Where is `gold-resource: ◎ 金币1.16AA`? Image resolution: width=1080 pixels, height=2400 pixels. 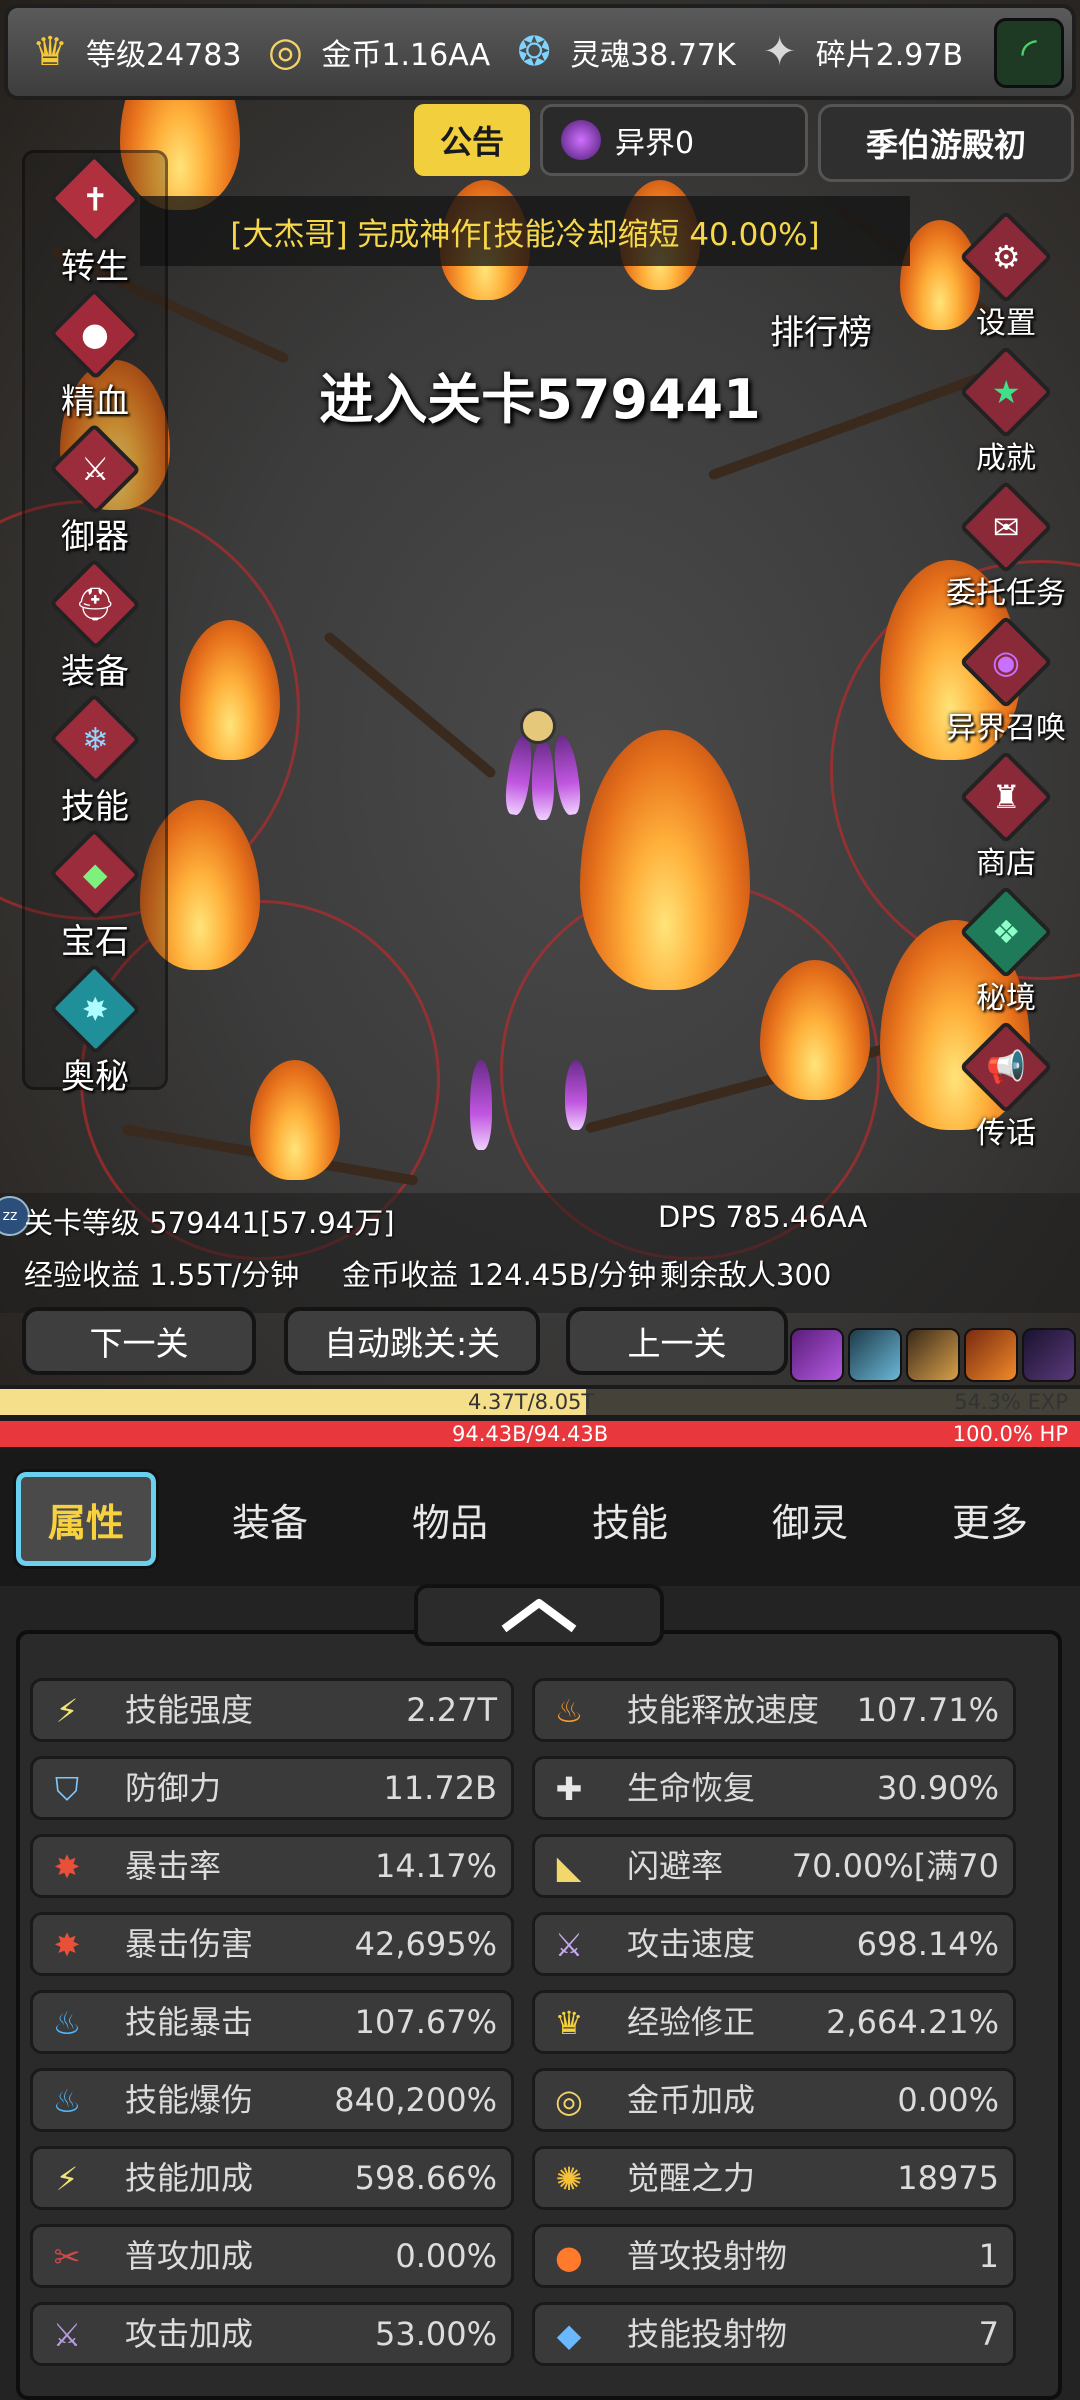 gold-resource: ◎ 金币1.16AA is located at coordinates (373, 52).